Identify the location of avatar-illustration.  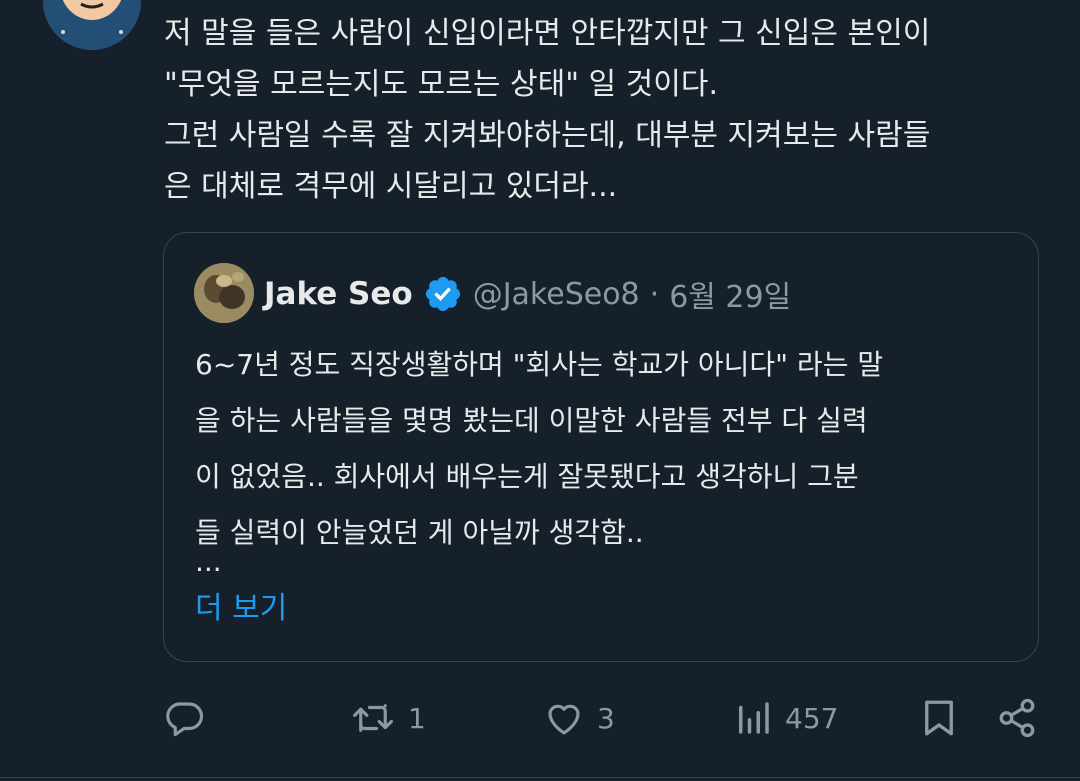
(92, 25).